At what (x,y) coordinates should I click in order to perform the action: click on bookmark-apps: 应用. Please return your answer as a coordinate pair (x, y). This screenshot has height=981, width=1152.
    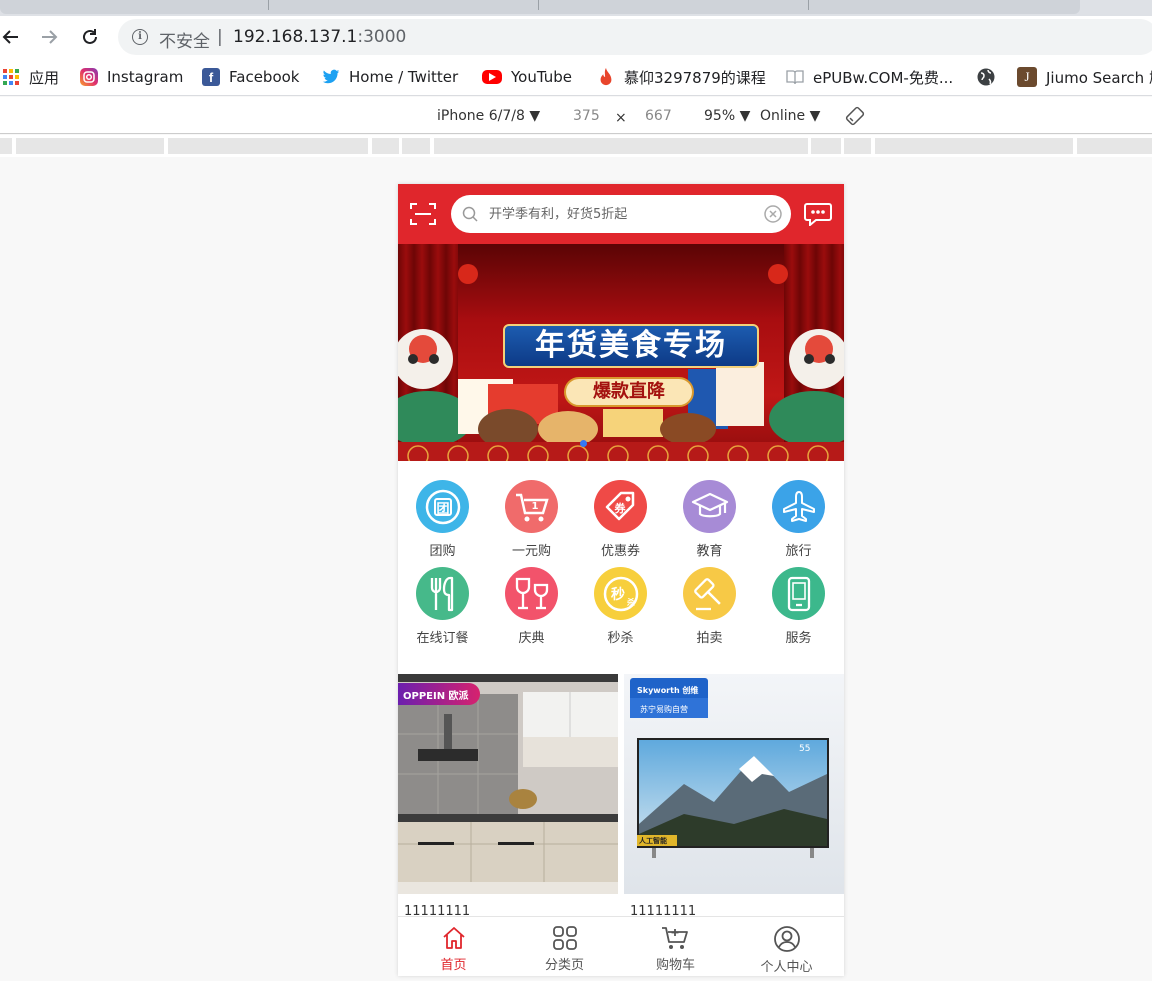
    Looking at the image, I should click on (30, 77).